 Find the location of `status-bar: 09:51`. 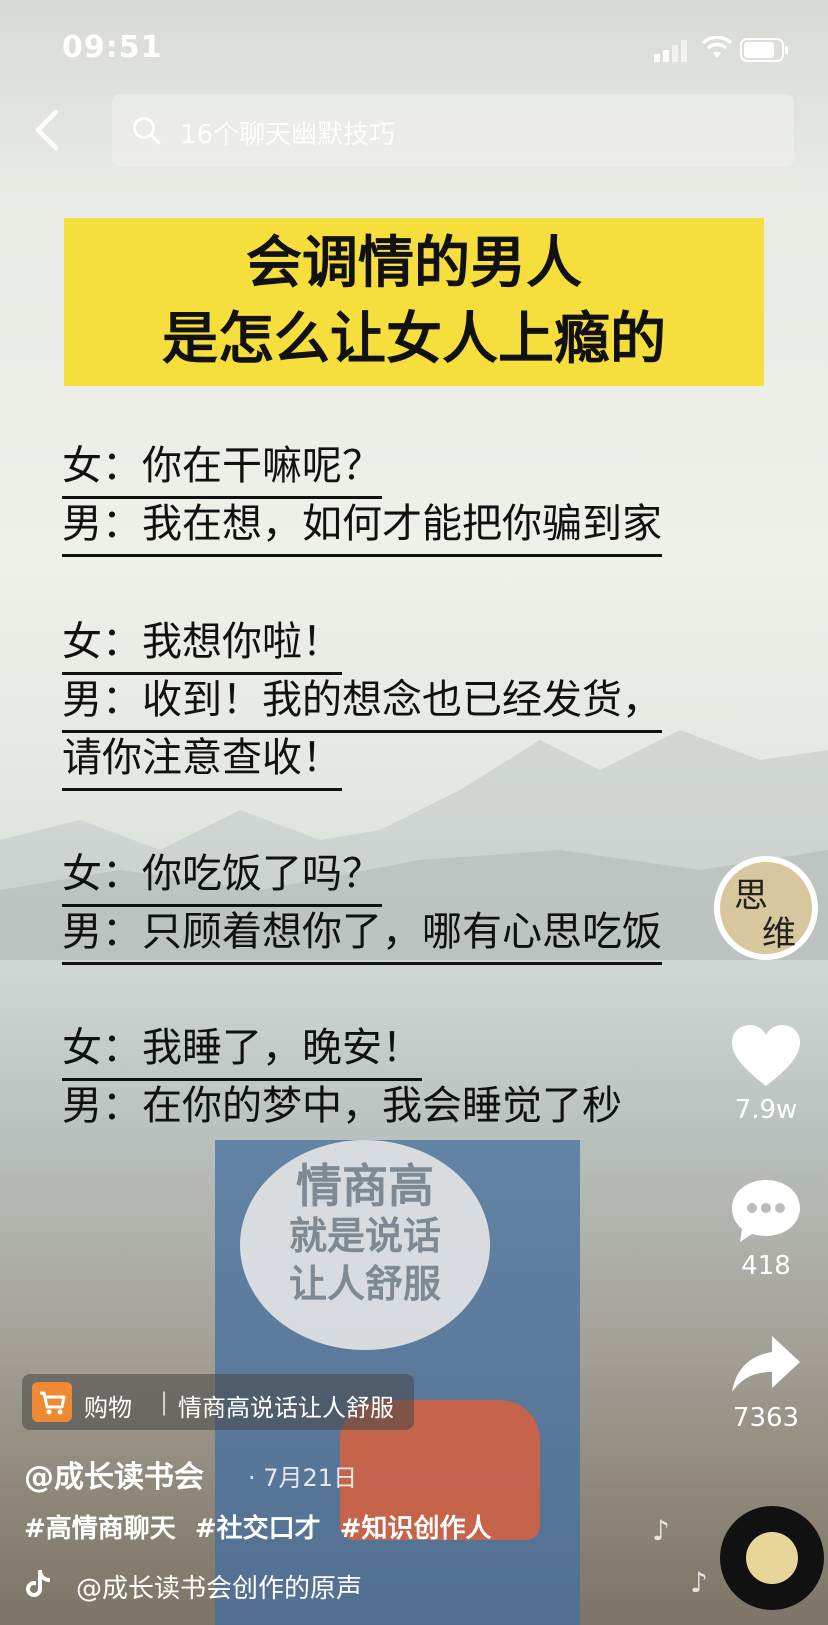

status-bar: 09:51 is located at coordinates (414, 50).